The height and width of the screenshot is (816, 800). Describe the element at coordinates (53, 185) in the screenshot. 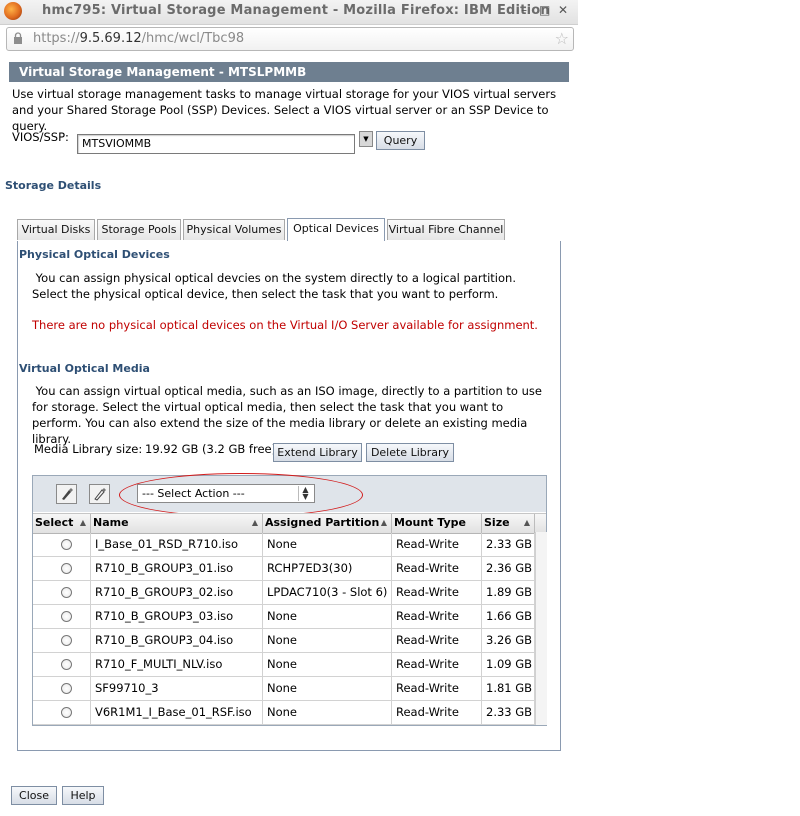

I see `storage-details-heading: Storage Details` at that location.